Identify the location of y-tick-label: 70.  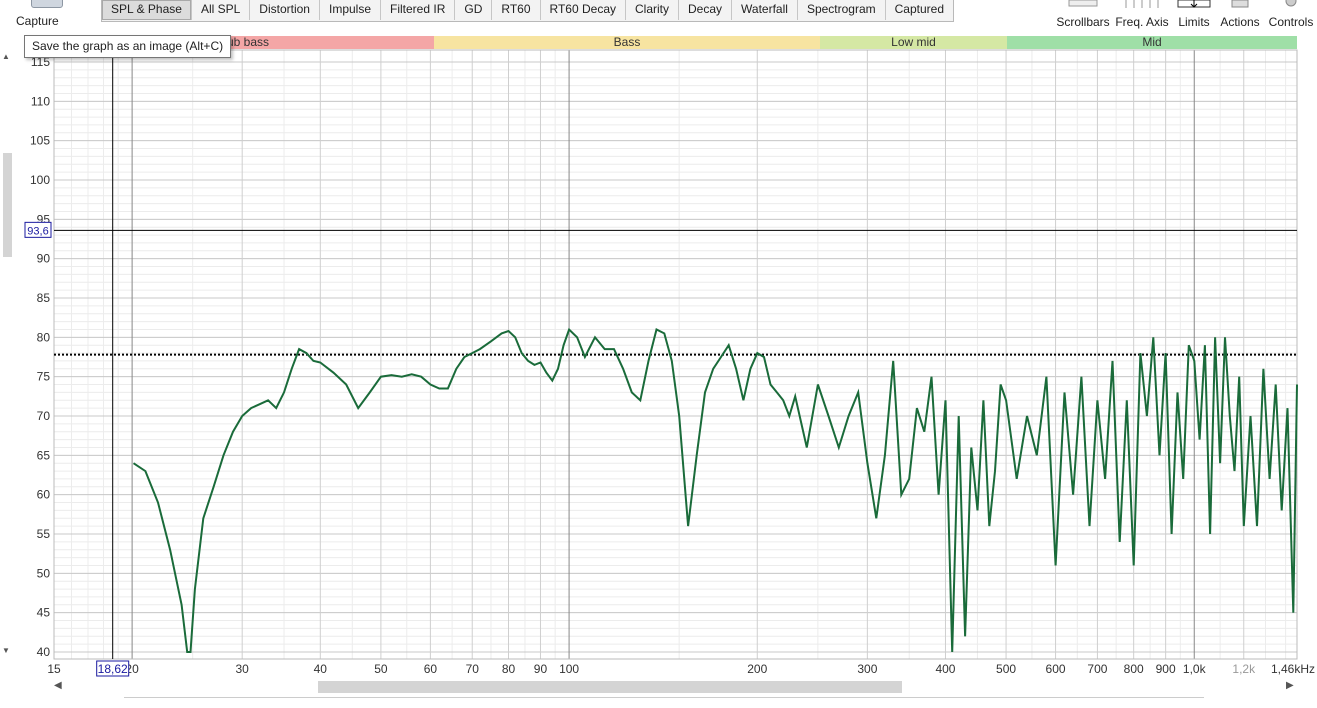
(44, 416).